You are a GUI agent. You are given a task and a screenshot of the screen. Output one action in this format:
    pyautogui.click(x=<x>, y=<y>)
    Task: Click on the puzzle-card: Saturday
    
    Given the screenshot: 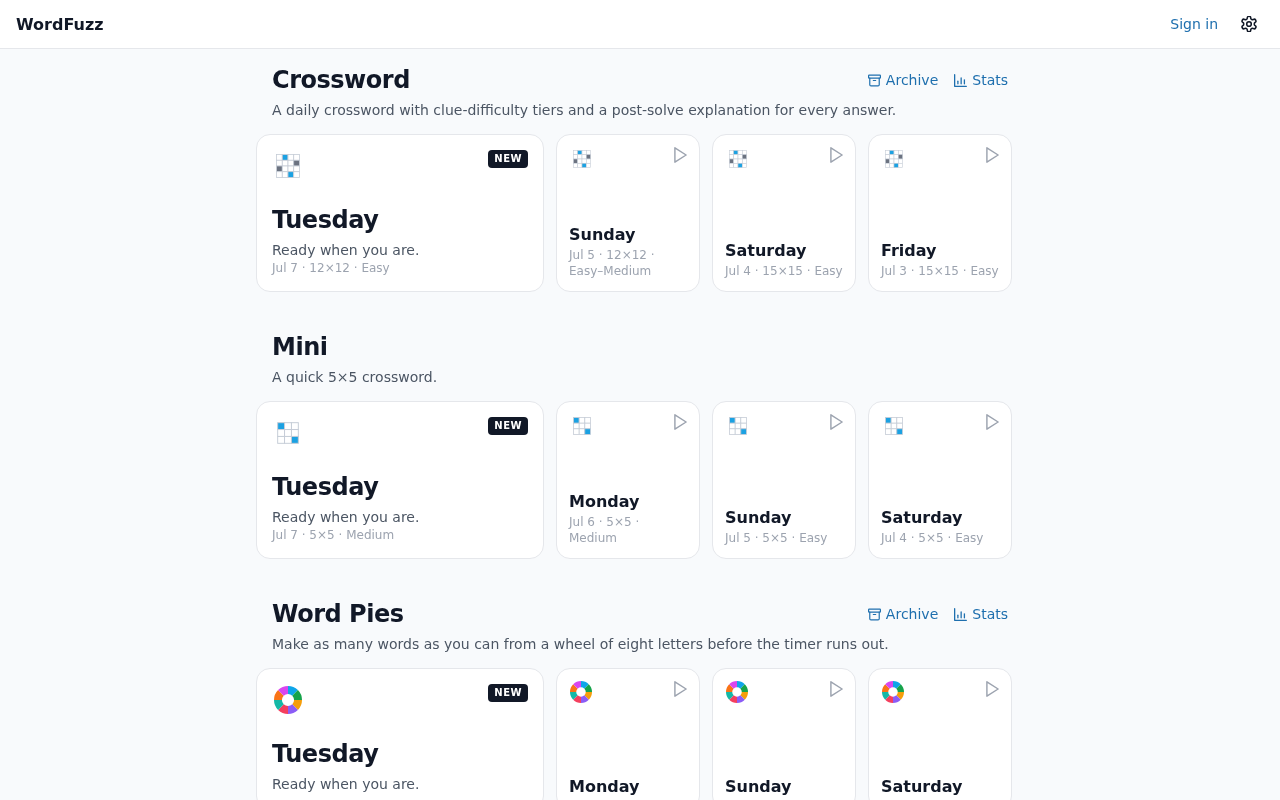 What is the action you would take?
    pyautogui.click(x=940, y=734)
    